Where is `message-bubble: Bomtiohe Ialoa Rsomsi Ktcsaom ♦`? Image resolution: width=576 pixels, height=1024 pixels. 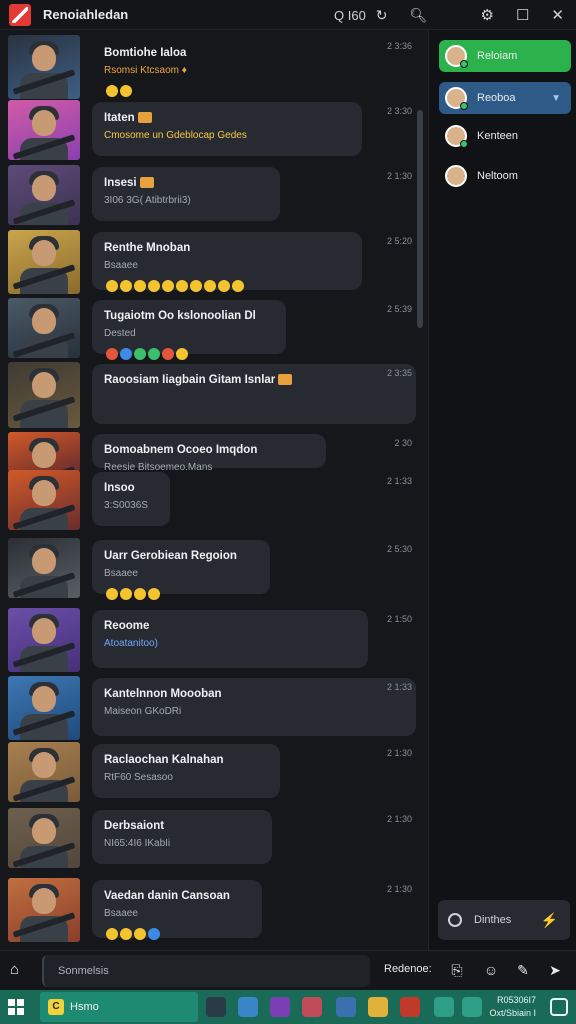
message-bubble: Bomtiohe Ialoa Rsomsi Ktcsaom ♦ is located at coordinates (145, 67).